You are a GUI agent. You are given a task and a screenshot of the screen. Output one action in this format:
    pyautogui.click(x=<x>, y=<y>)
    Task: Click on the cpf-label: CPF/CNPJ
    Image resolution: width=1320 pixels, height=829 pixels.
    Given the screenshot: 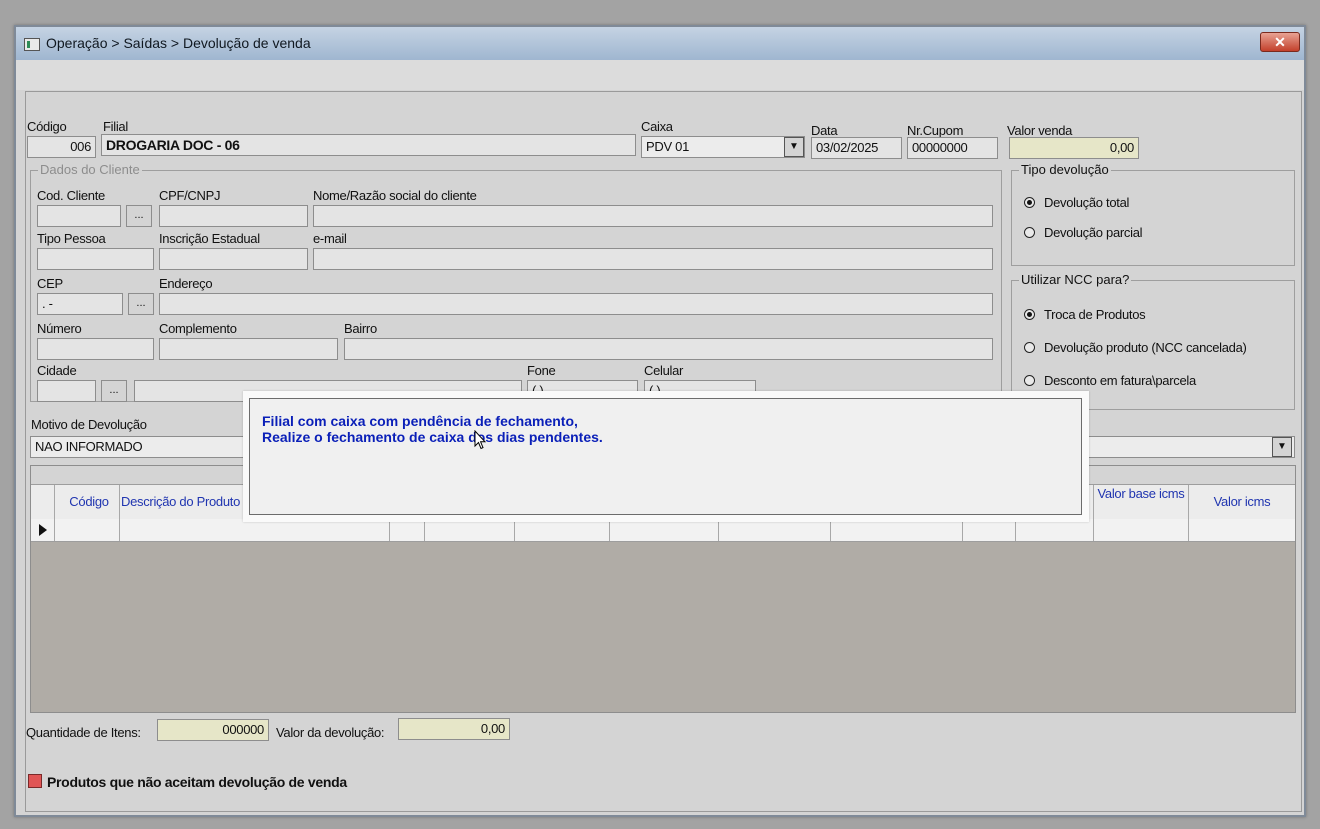 What is the action you would take?
    pyautogui.click(x=190, y=195)
    